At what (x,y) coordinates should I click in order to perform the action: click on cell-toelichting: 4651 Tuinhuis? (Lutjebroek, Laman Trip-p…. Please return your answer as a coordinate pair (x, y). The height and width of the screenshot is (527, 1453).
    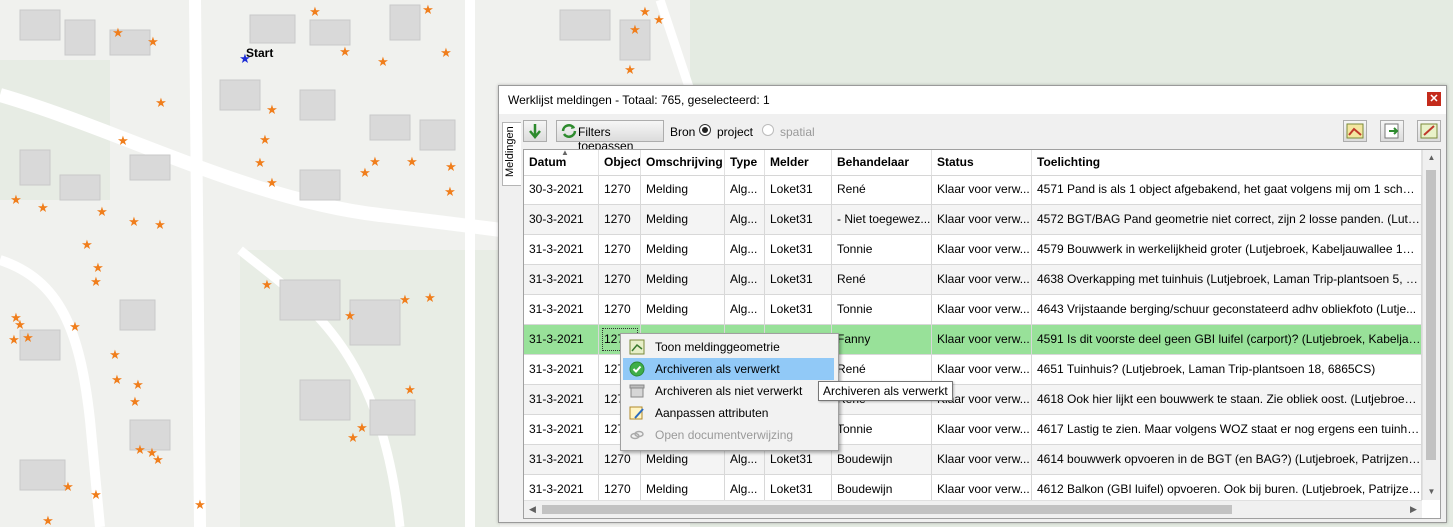
    Looking at the image, I should click on (1227, 369).